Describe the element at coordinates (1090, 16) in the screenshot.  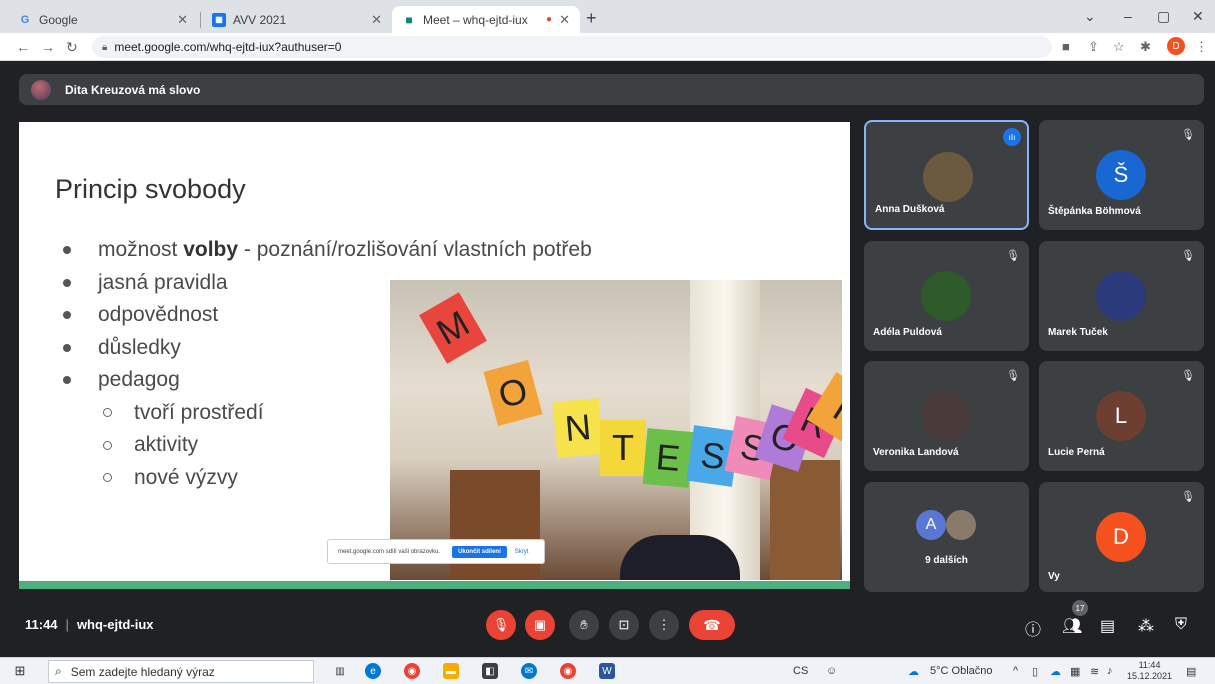
I see `tab-search-icon: ⌄` at that location.